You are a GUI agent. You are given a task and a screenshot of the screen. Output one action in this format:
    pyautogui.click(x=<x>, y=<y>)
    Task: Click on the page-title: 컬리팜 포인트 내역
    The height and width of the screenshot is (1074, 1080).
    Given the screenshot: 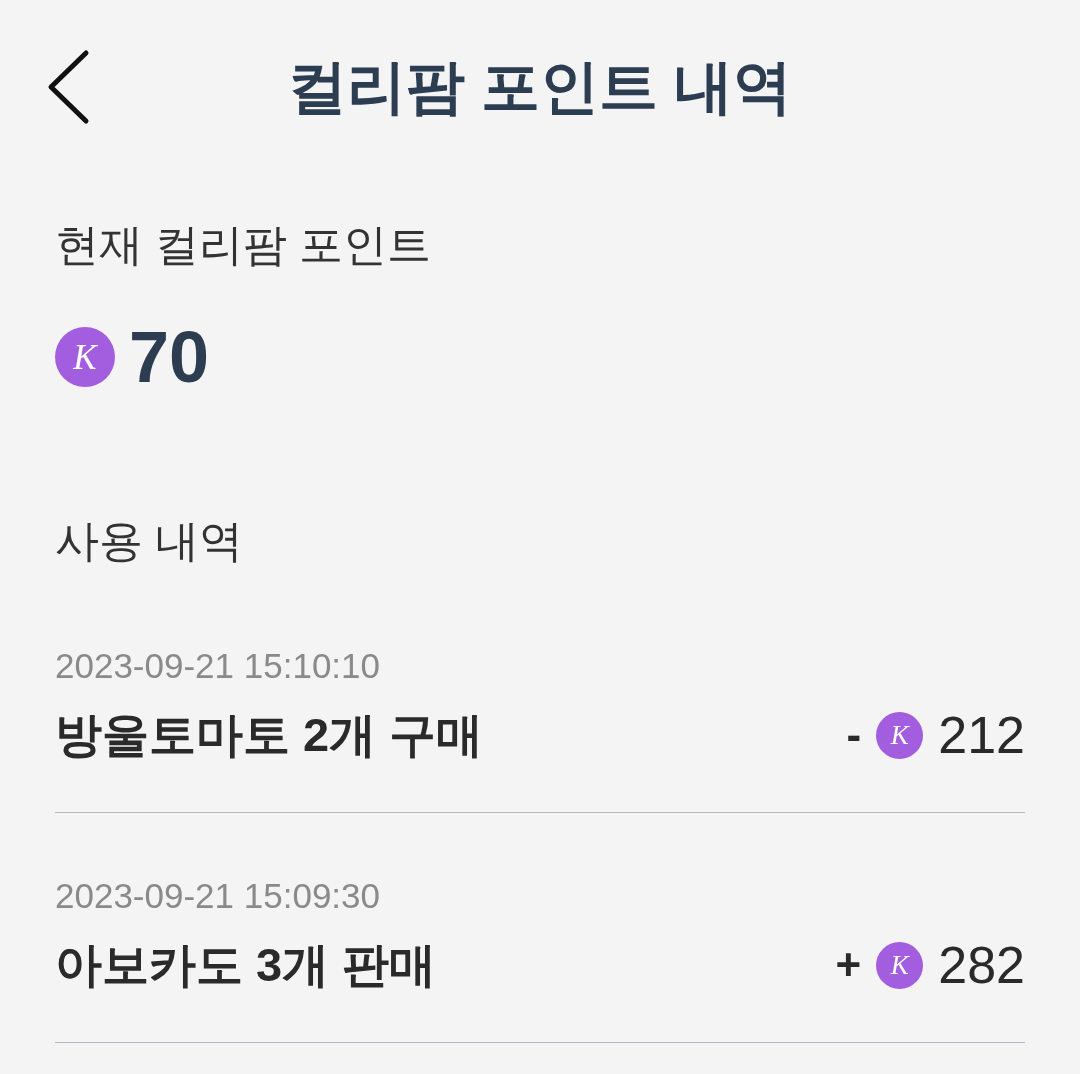 What is the action you would take?
    pyautogui.click(x=540, y=87)
    